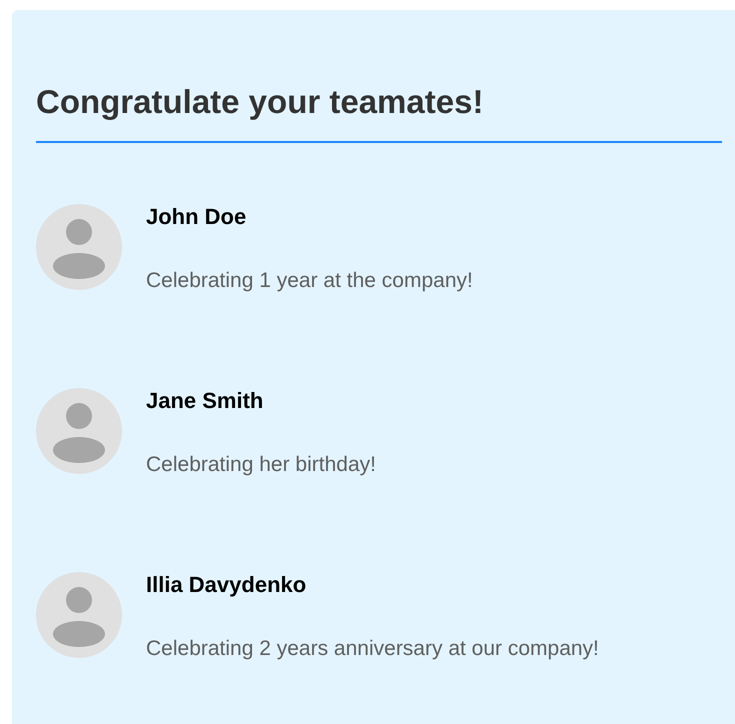 The height and width of the screenshot is (724, 735). Describe the element at coordinates (372, 649) in the screenshot. I see `celebration-message: Celebrating 2 years anniversary at our company!` at that location.